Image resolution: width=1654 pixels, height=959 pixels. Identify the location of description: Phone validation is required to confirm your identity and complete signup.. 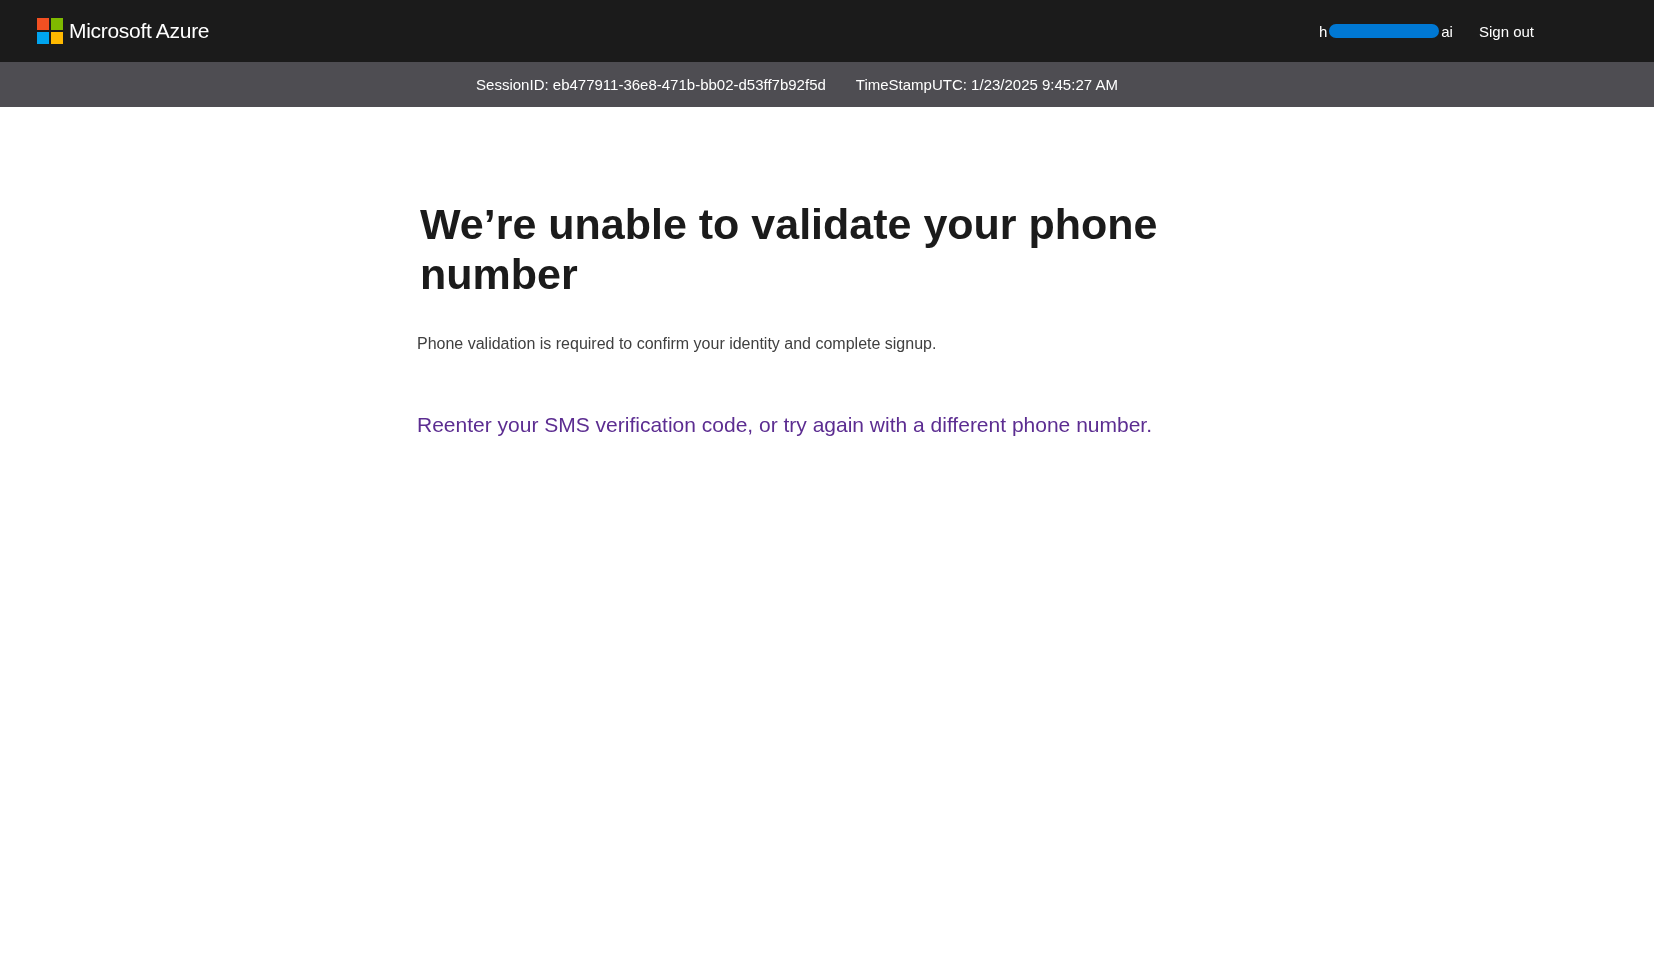
(677, 344).